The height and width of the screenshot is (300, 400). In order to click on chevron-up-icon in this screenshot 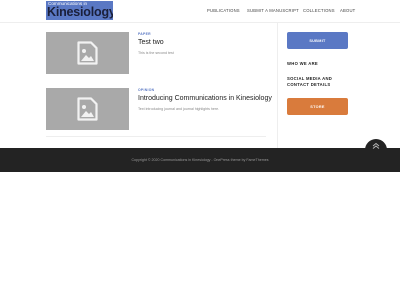, I will do `click(376, 145)`.